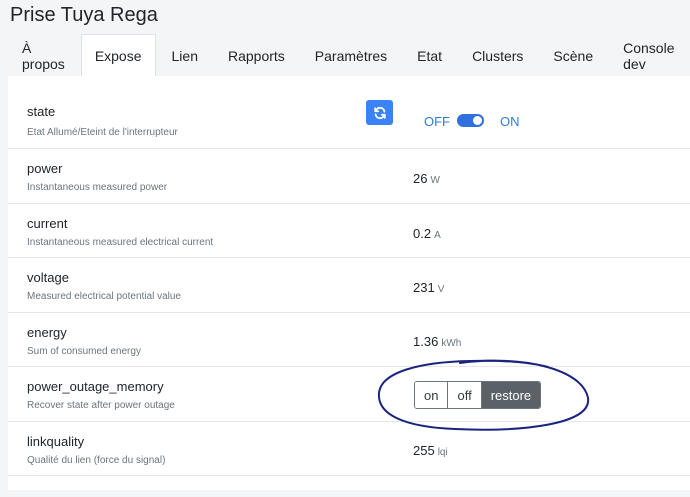  What do you see at coordinates (429, 55) in the screenshot?
I see `tab-etat: Etat` at bounding box center [429, 55].